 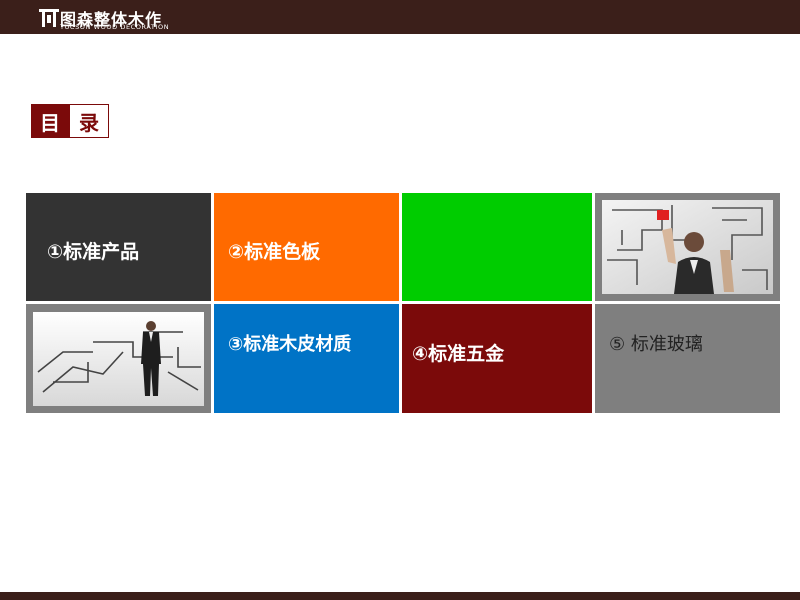 What do you see at coordinates (115, 27) in the screenshot?
I see `logo-english-name: TUCSON WOOD DECORATION` at bounding box center [115, 27].